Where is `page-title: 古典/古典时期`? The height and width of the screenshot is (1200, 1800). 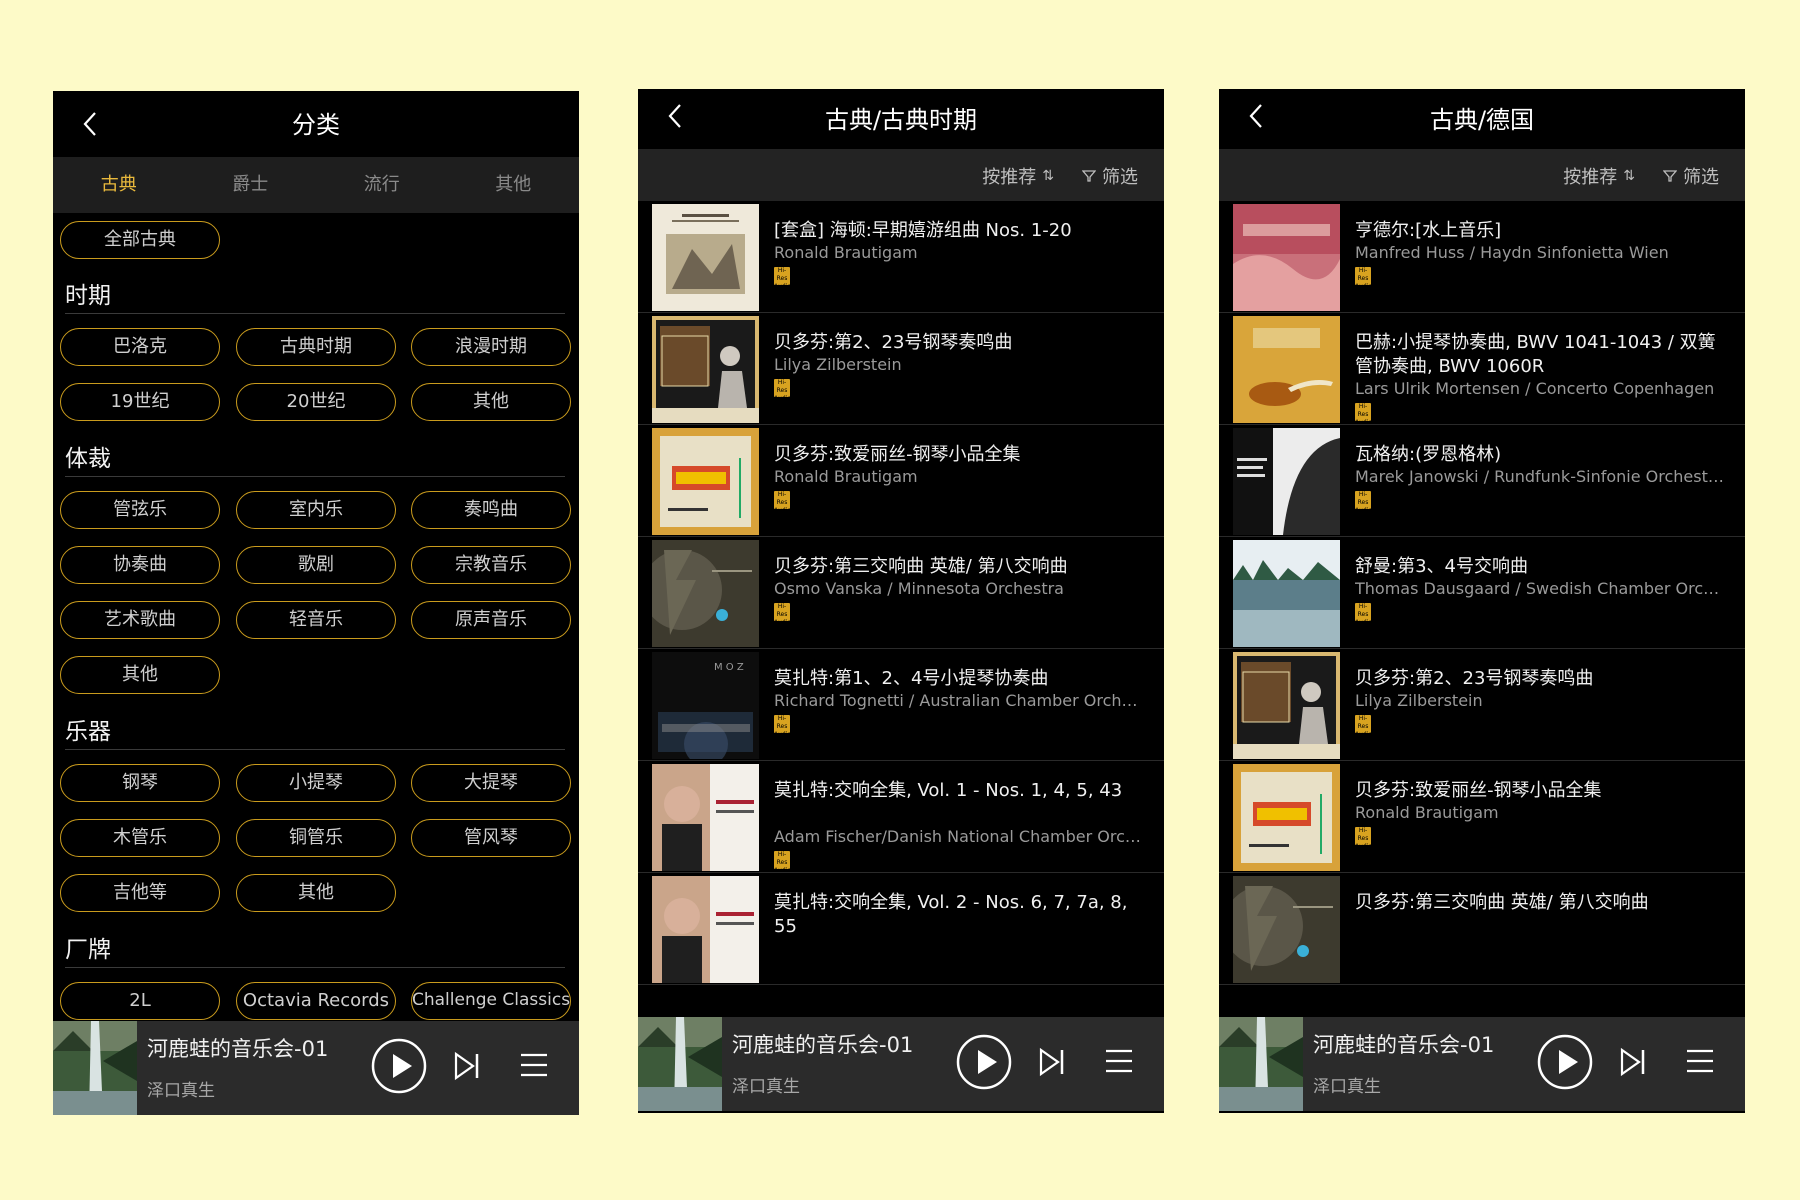
page-title: 古典/古典时期 is located at coordinates (901, 120).